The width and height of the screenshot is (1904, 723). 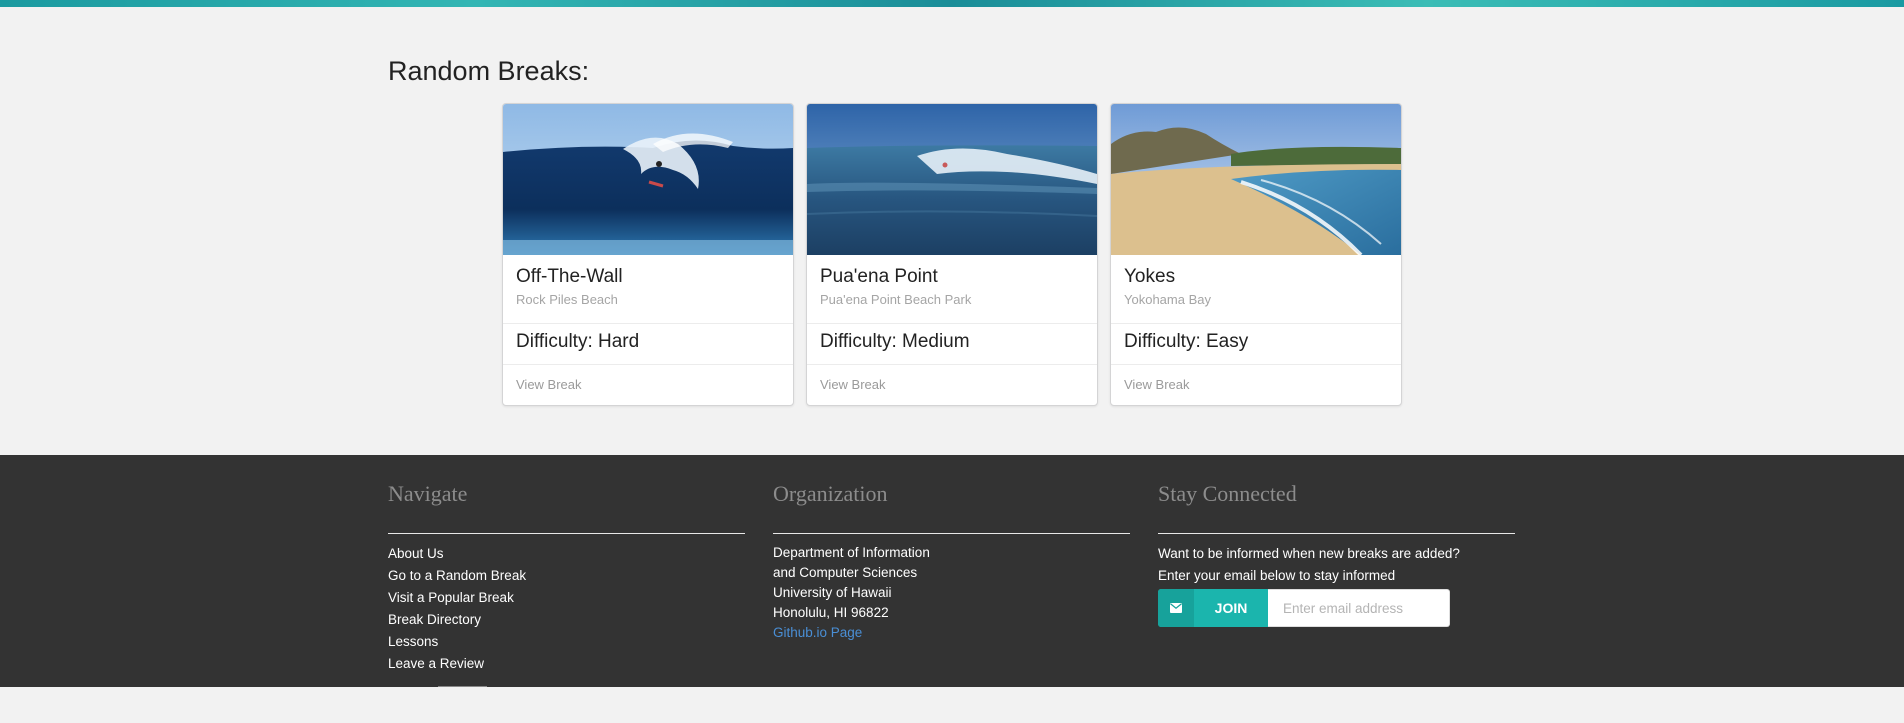 I want to click on break-photo-barrel-wave, so click(x=648, y=179).